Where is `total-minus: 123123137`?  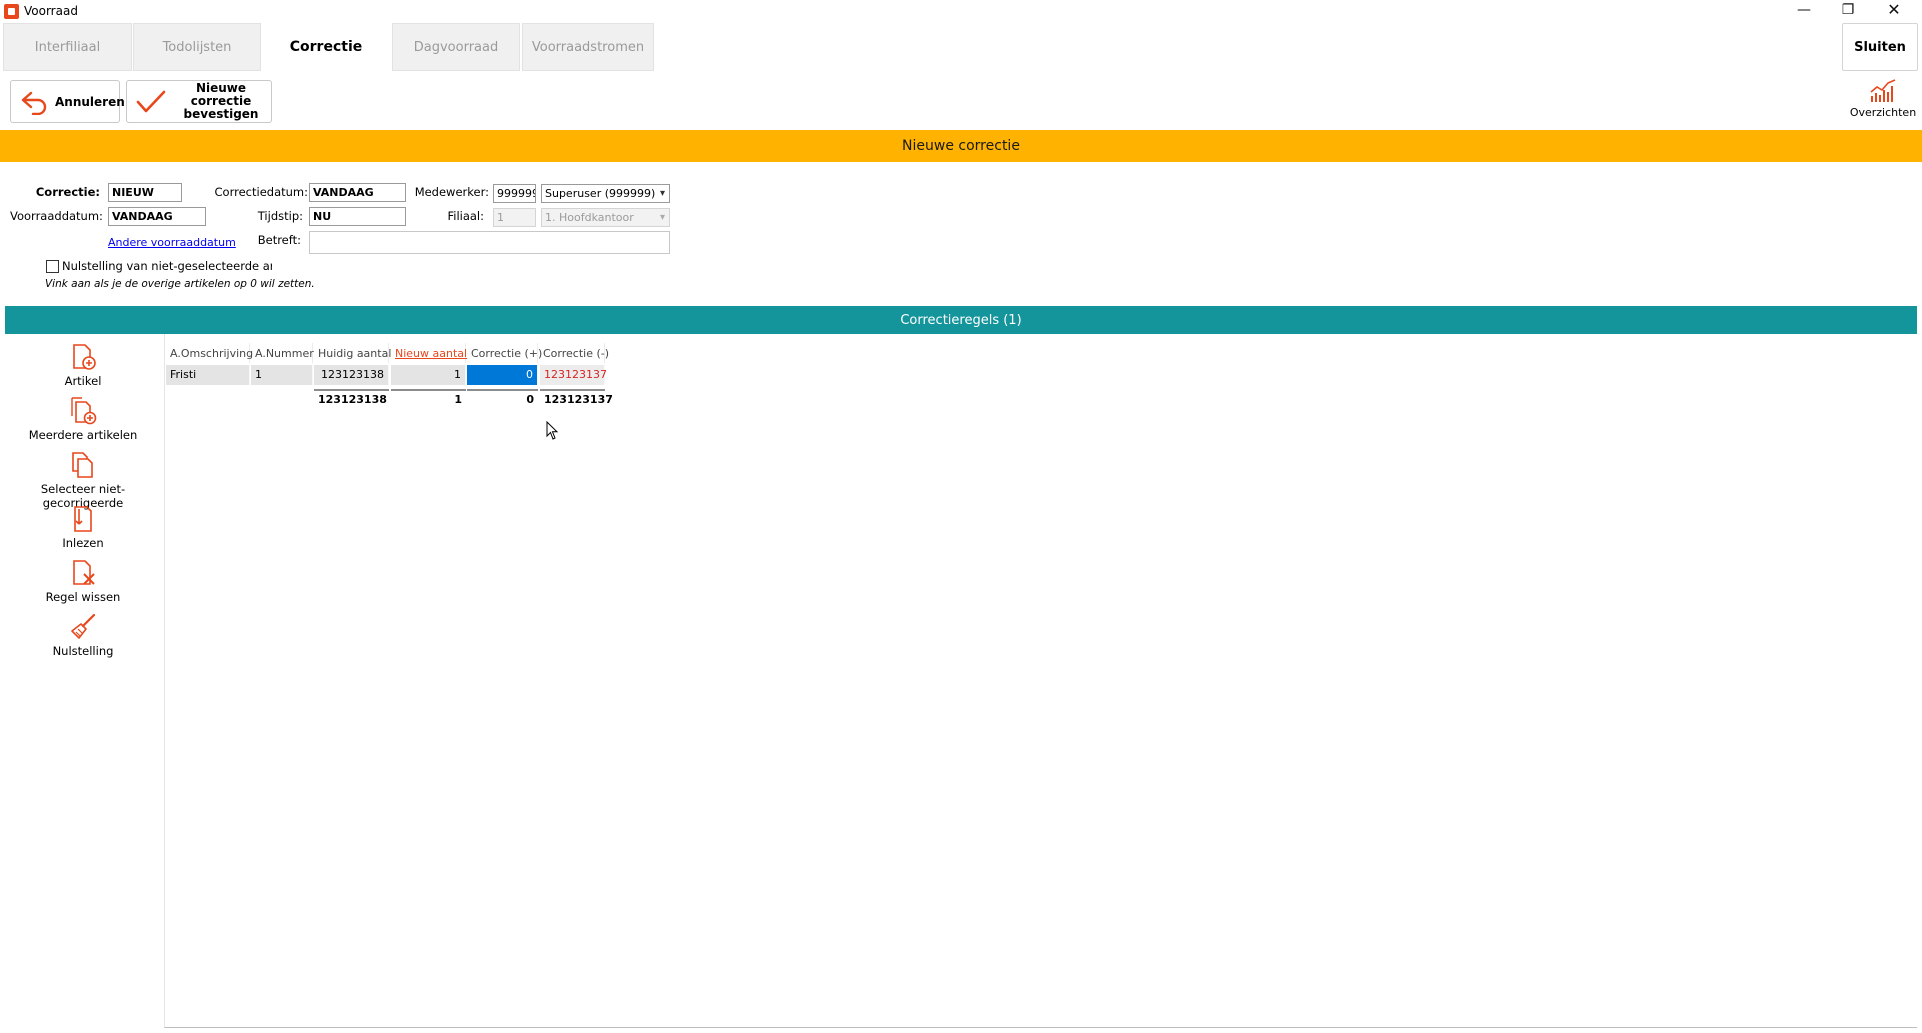
total-minus: 123123137 is located at coordinates (576, 398).